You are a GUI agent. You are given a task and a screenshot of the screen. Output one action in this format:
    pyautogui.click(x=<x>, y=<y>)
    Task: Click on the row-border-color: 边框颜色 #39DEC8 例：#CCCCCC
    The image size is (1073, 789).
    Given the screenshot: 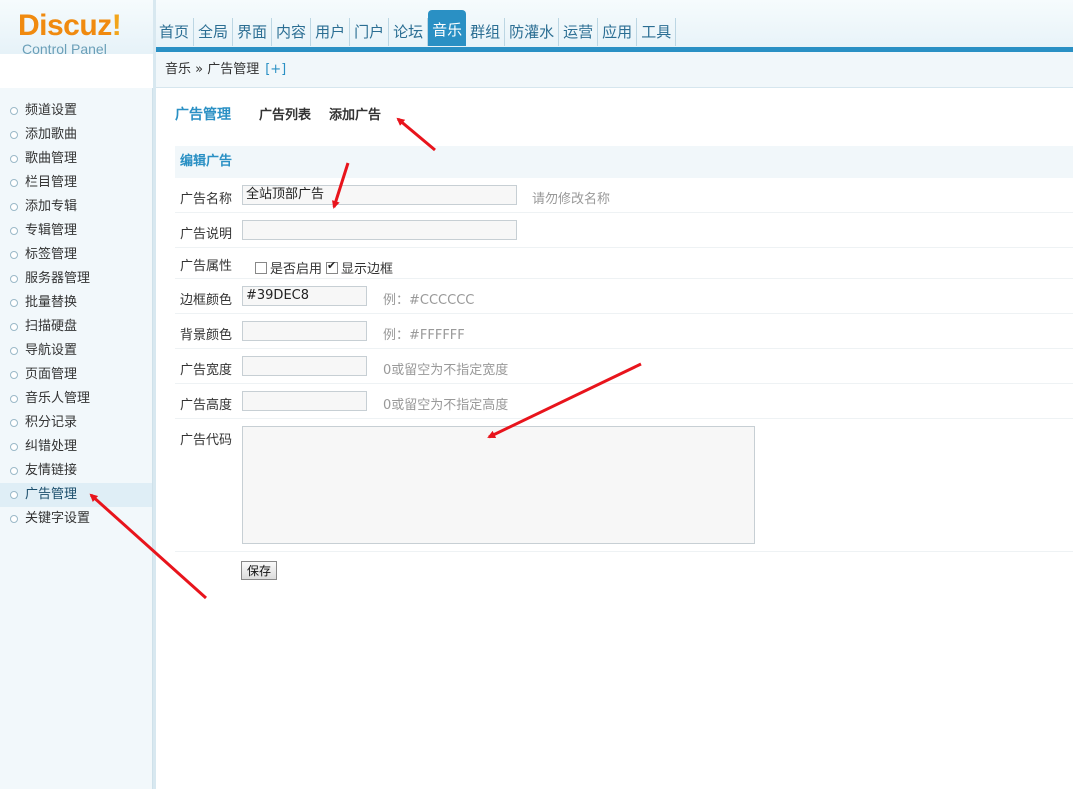 What is the action you would take?
    pyautogui.click(x=624, y=296)
    